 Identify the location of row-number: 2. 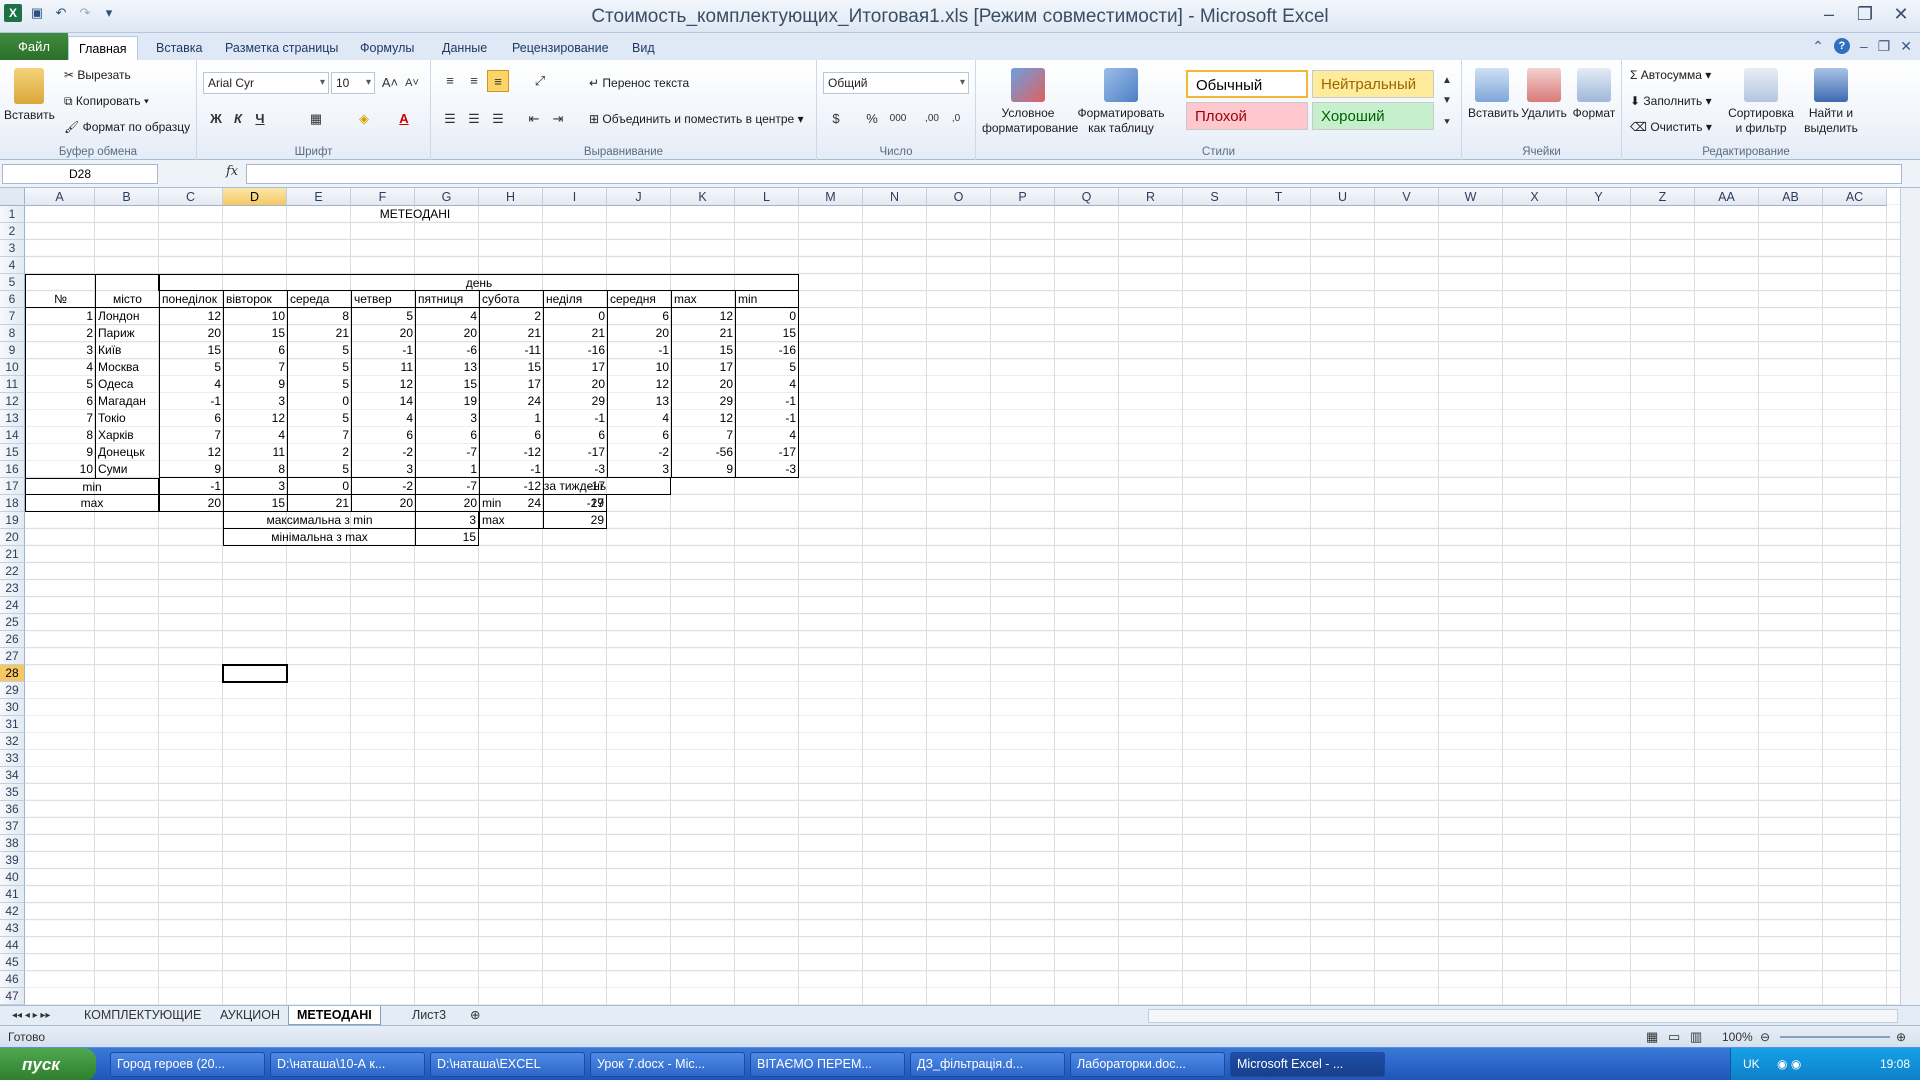
(60, 333).